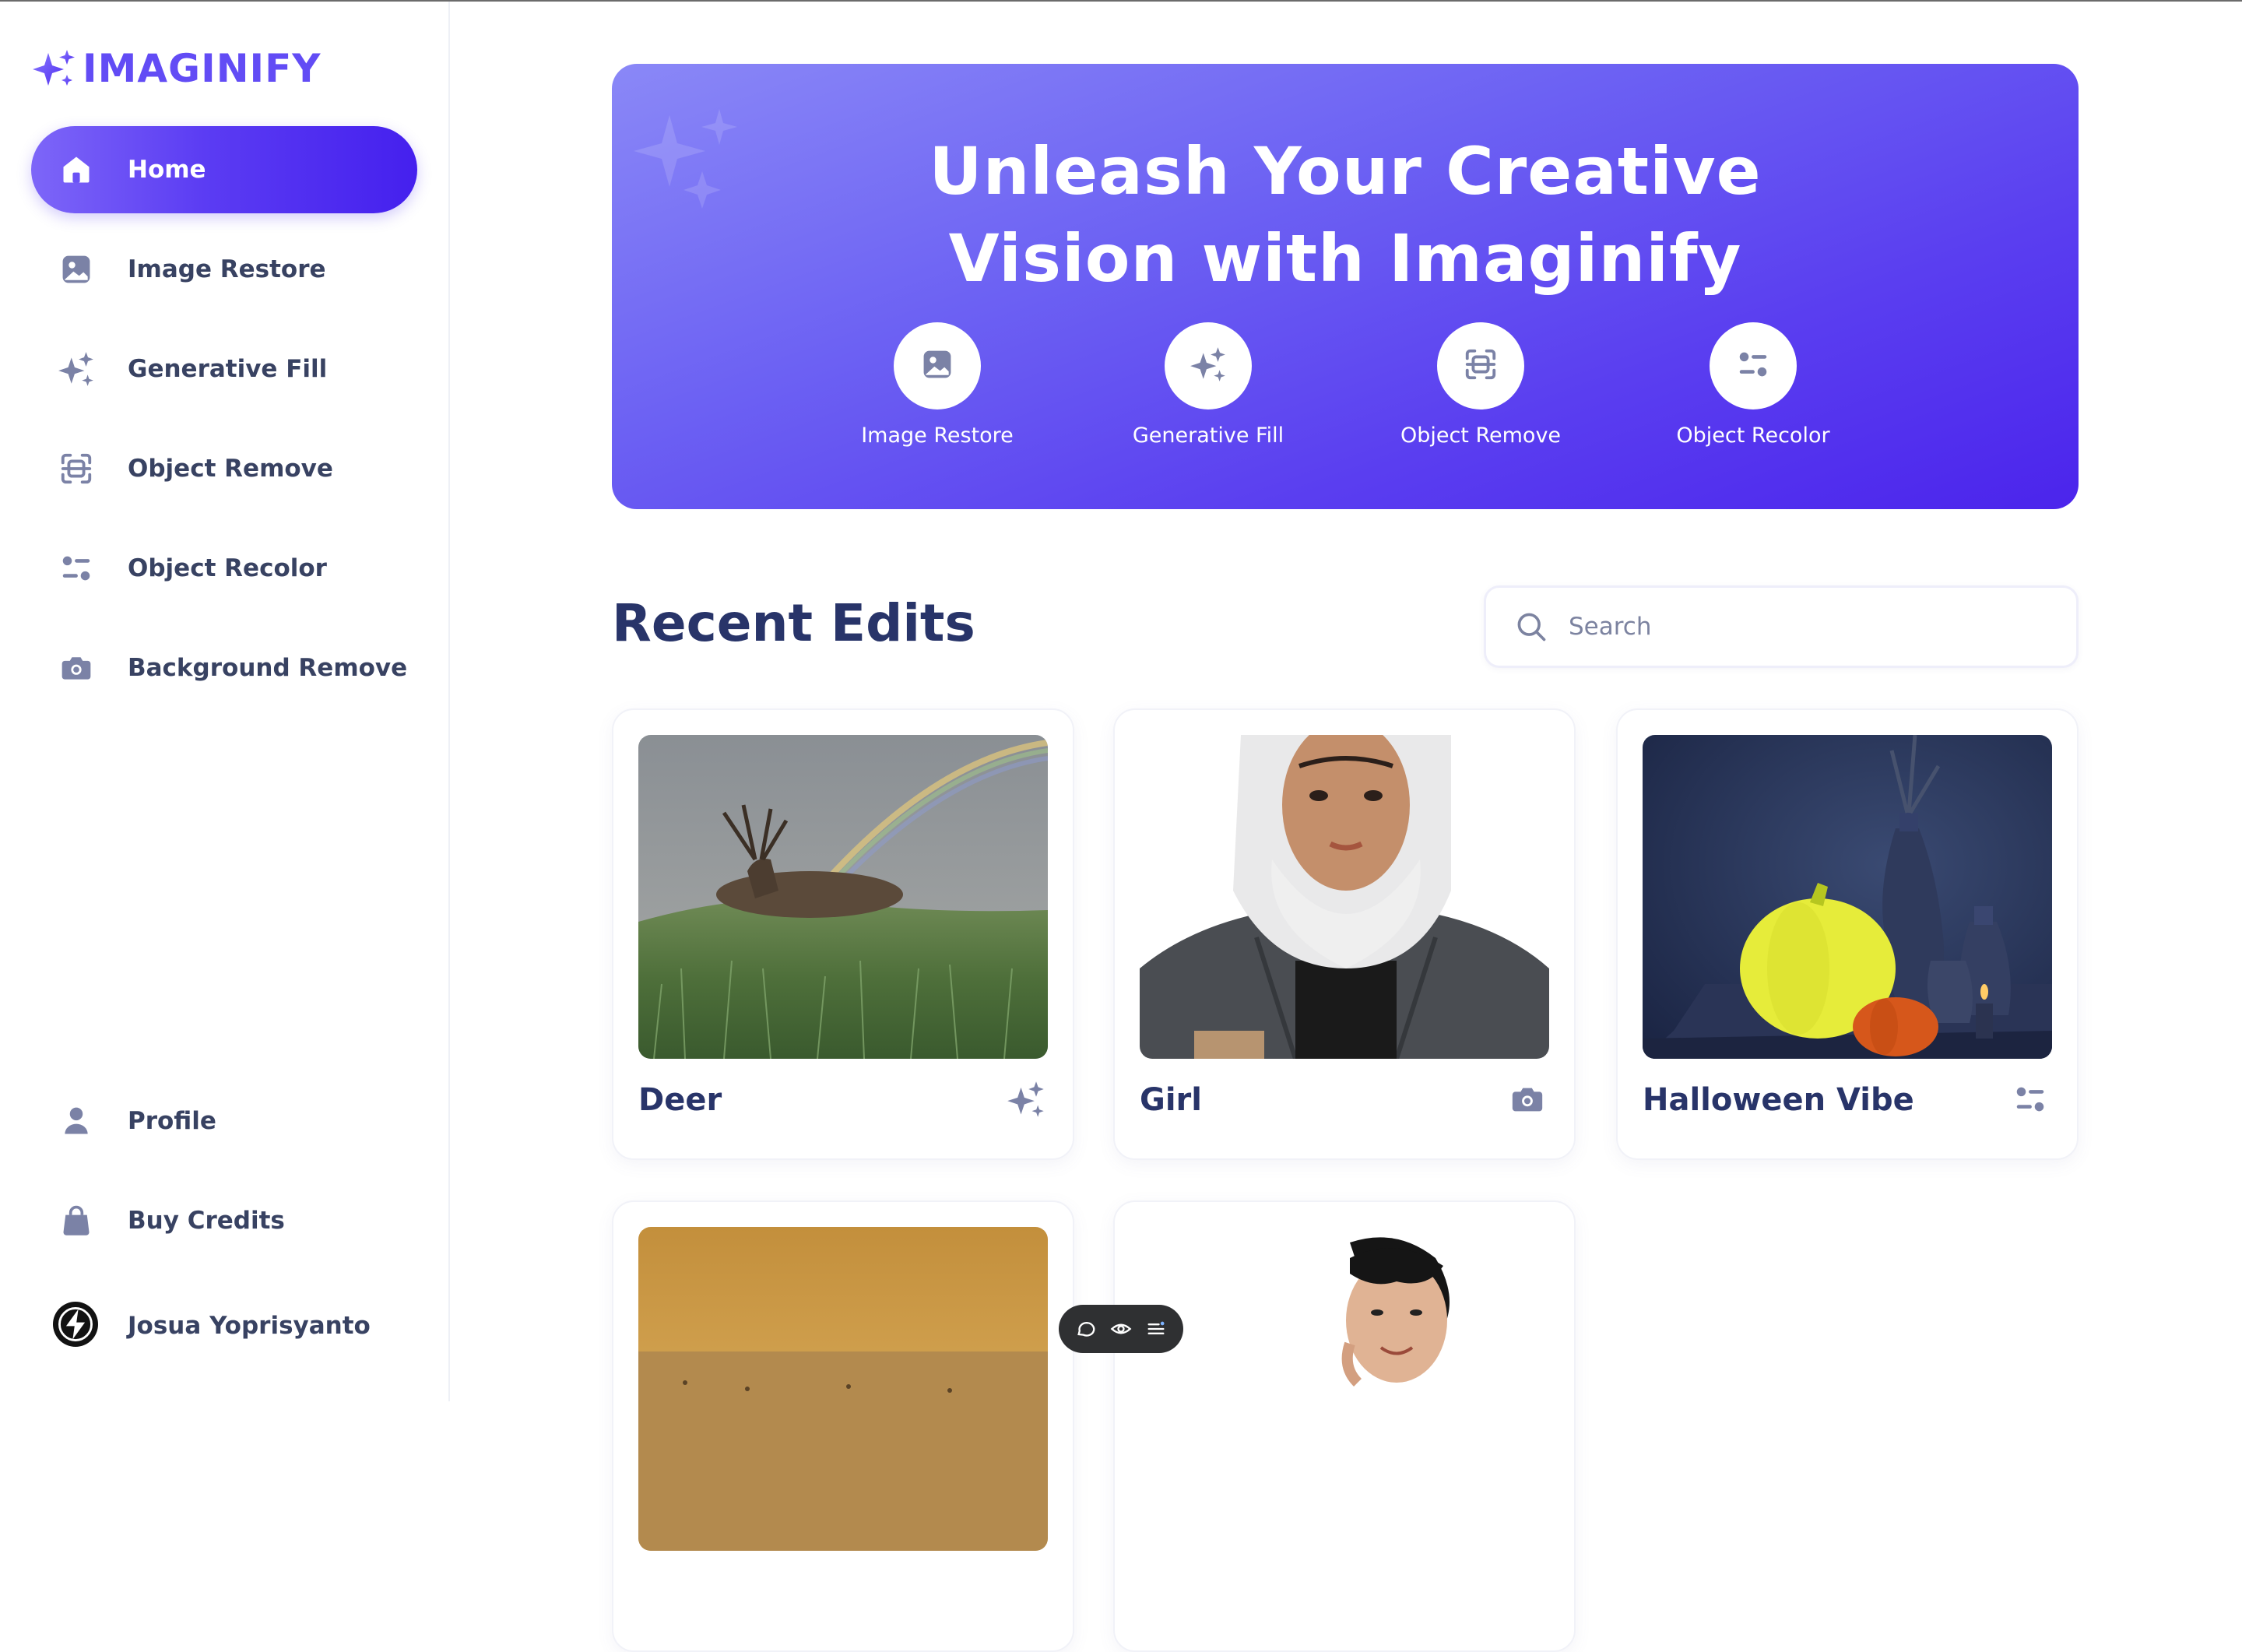 Image resolution: width=2242 pixels, height=1652 pixels. I want to click on tool-image-restore: Image Restore, so click(937, 385).